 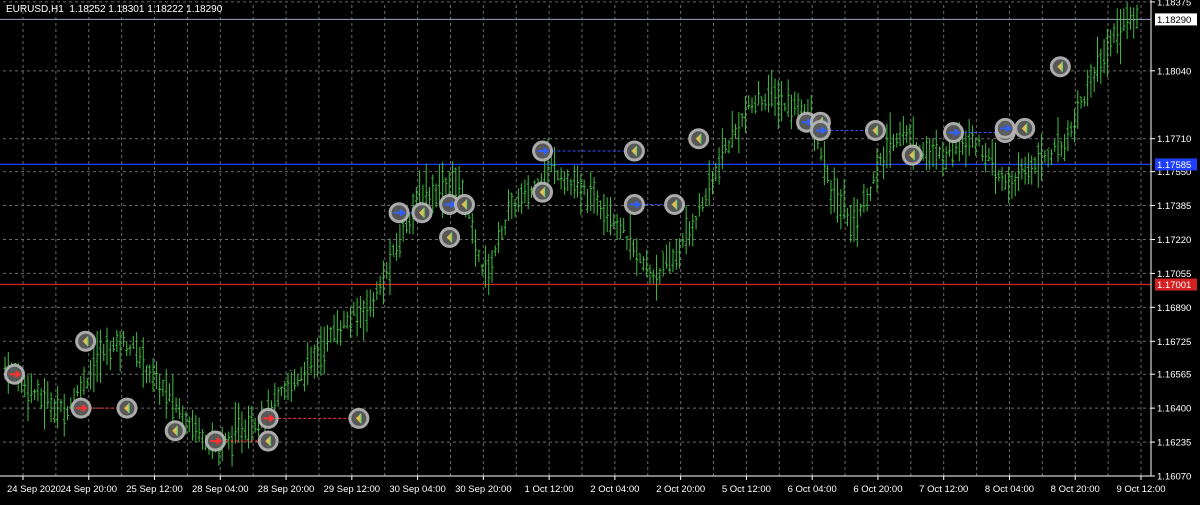 I want to click on level-price-label: 1.17585, so click(x=1174, y=165).